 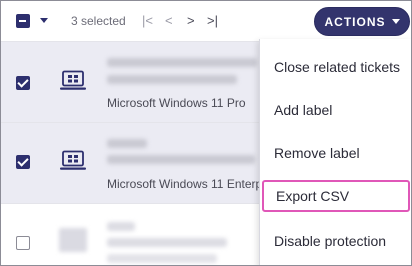 I want to click on next-page-icon: >, so click(x=191, y=21).